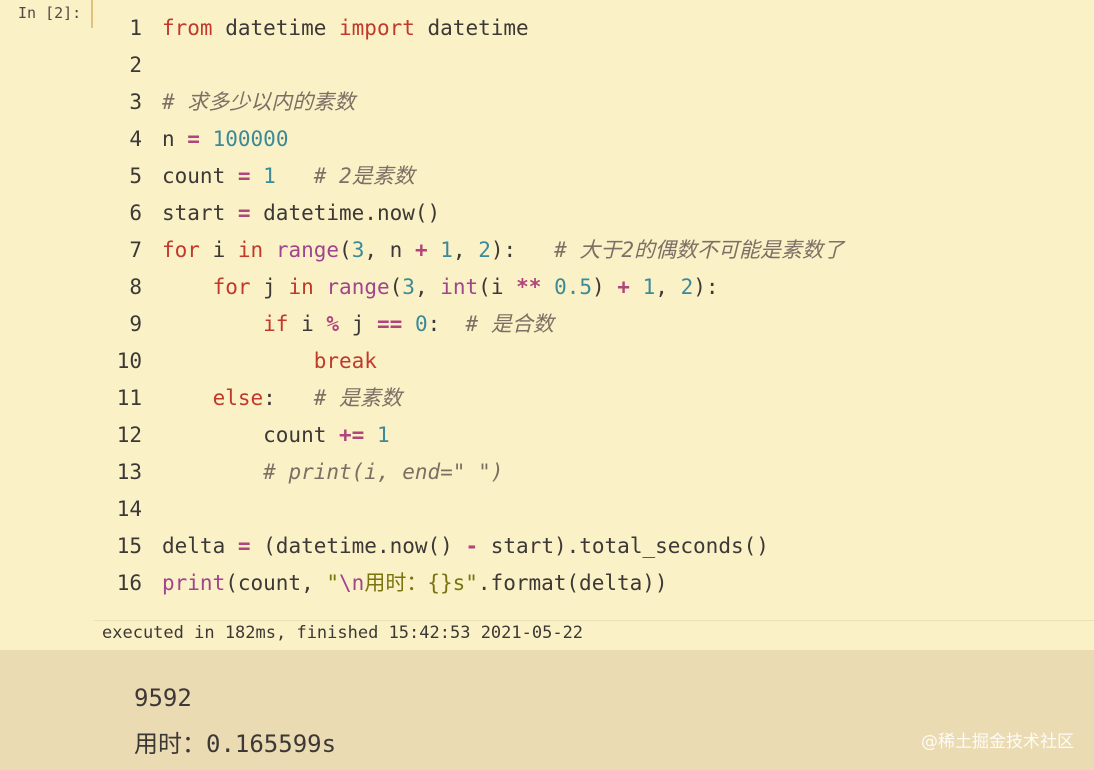 The width and height of the screenshot is (1094, 770). I want to click on line-source: from datetime import datetime, so click(345, 28).